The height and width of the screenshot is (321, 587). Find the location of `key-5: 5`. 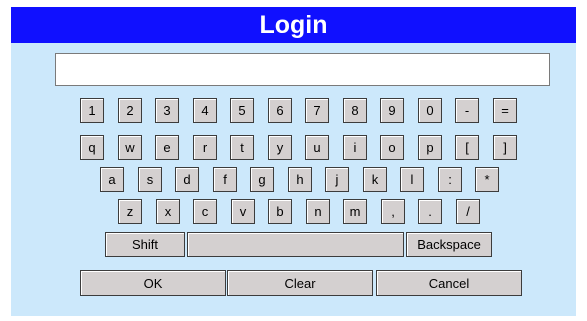

key-5: 5 is located at coordinates (242, 110).